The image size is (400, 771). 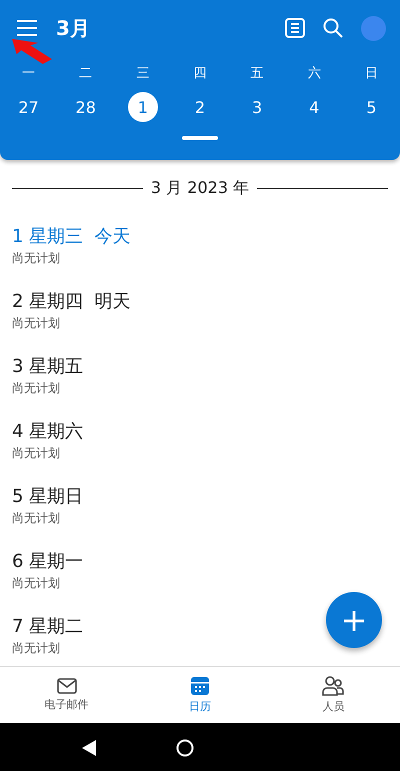 What do you see at coordinates (48, 626) in the screenshot?
I see `day-heading: 7 星期二` at bounding box center [48, 626].